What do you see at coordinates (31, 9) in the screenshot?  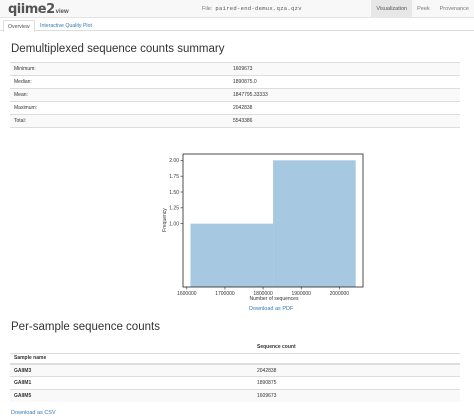 I see `logo-text: qiime2` at bounding box center [31, 9].